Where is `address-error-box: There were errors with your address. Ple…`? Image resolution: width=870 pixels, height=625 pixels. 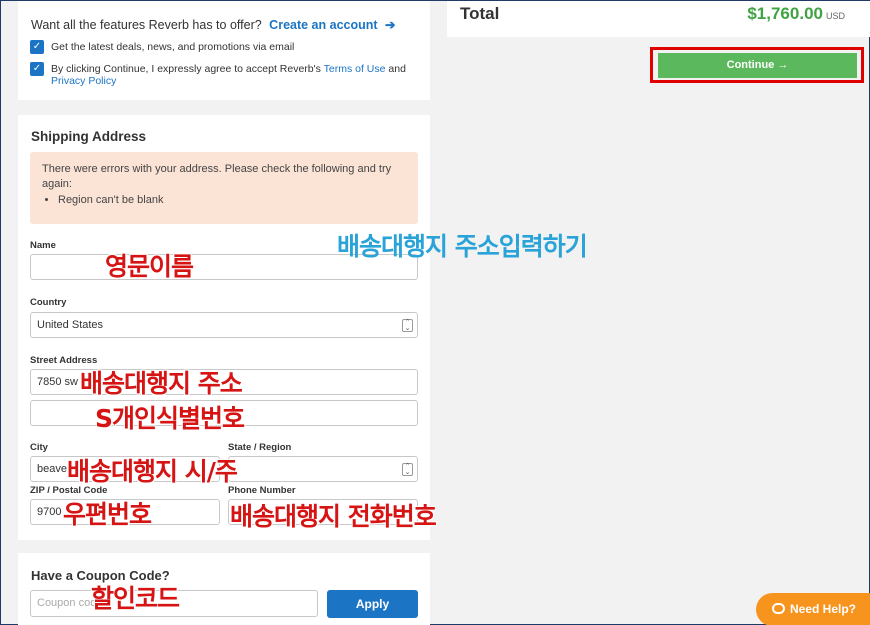 address-error-box: There were errors with your address. Ple… is located at coordinates (224, 188).